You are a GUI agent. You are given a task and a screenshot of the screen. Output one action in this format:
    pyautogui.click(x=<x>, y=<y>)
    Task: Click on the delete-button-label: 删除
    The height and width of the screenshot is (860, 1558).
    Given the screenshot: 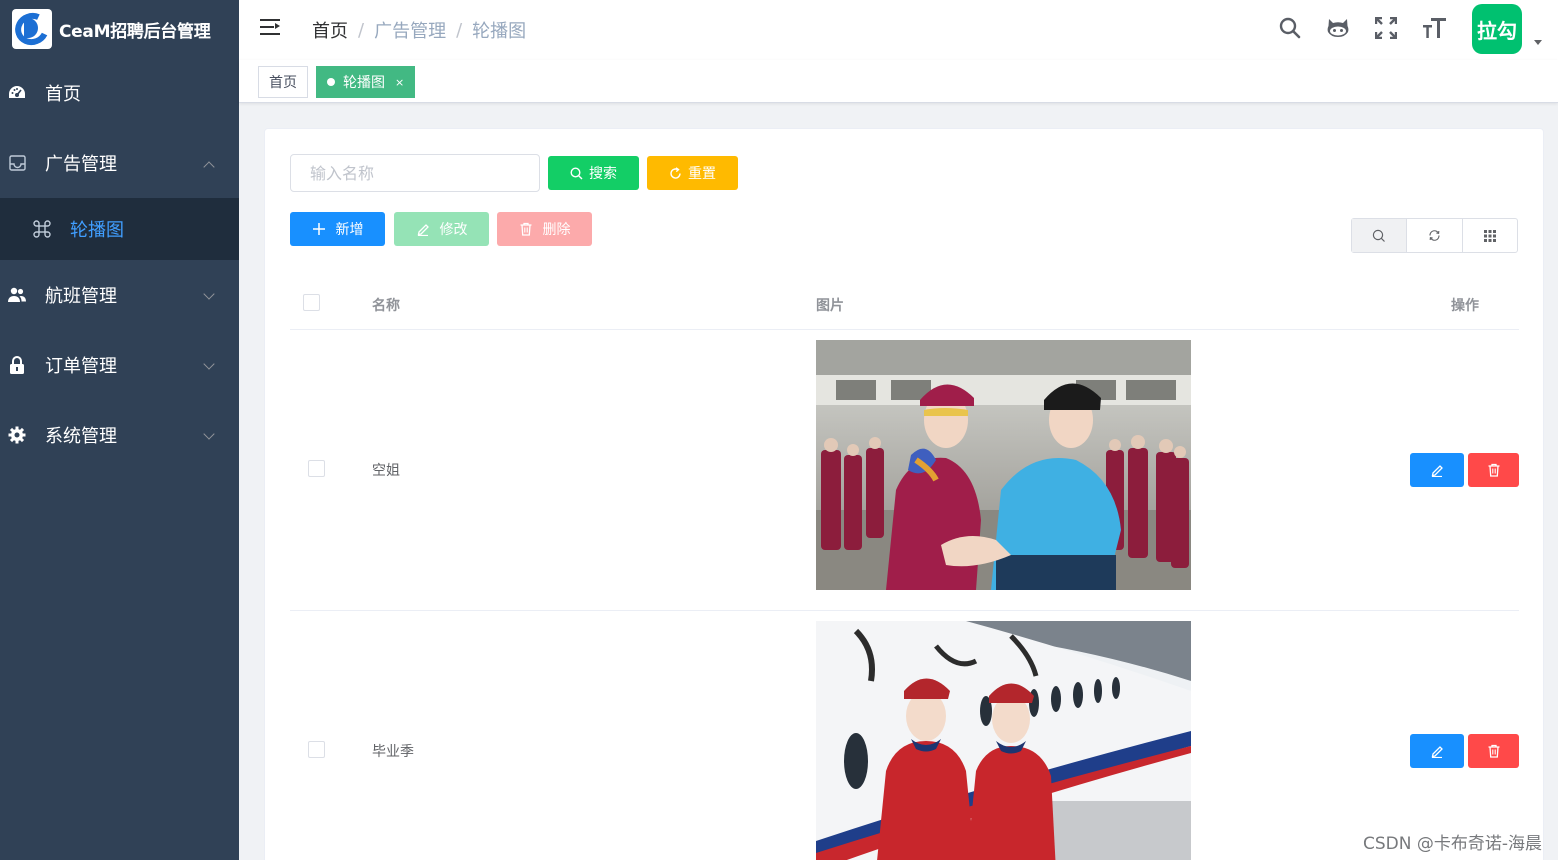 What is the action you would take?
    pyautogui.click(x=556, y=229)
    